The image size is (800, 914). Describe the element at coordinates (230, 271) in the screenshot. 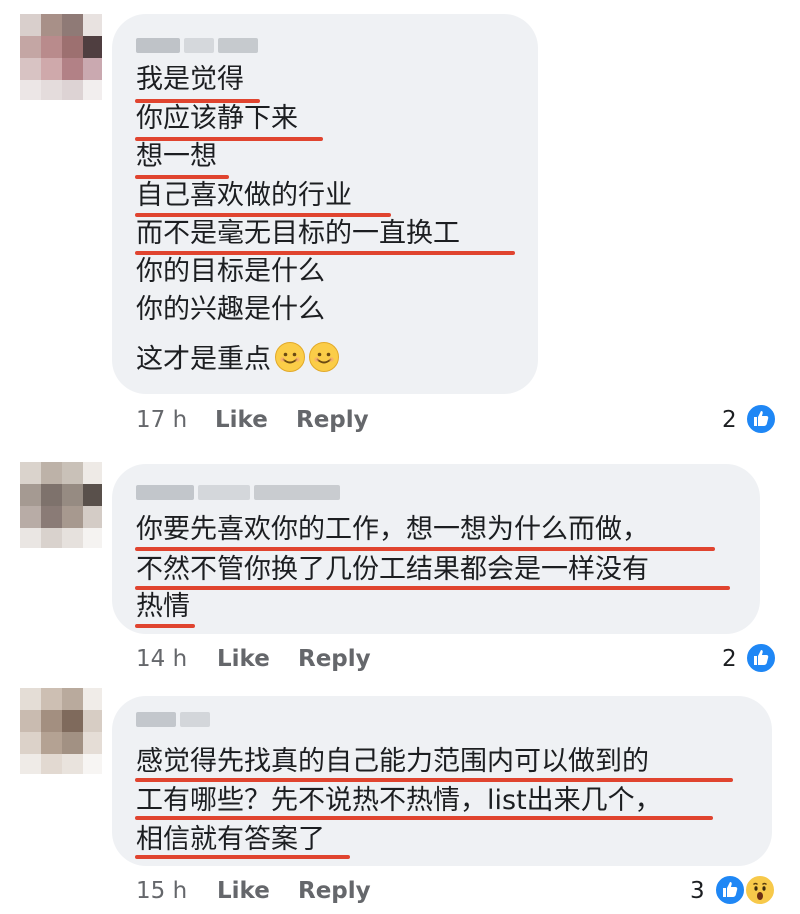

I see `comment-text-line: 你的目标是什么` at that location.